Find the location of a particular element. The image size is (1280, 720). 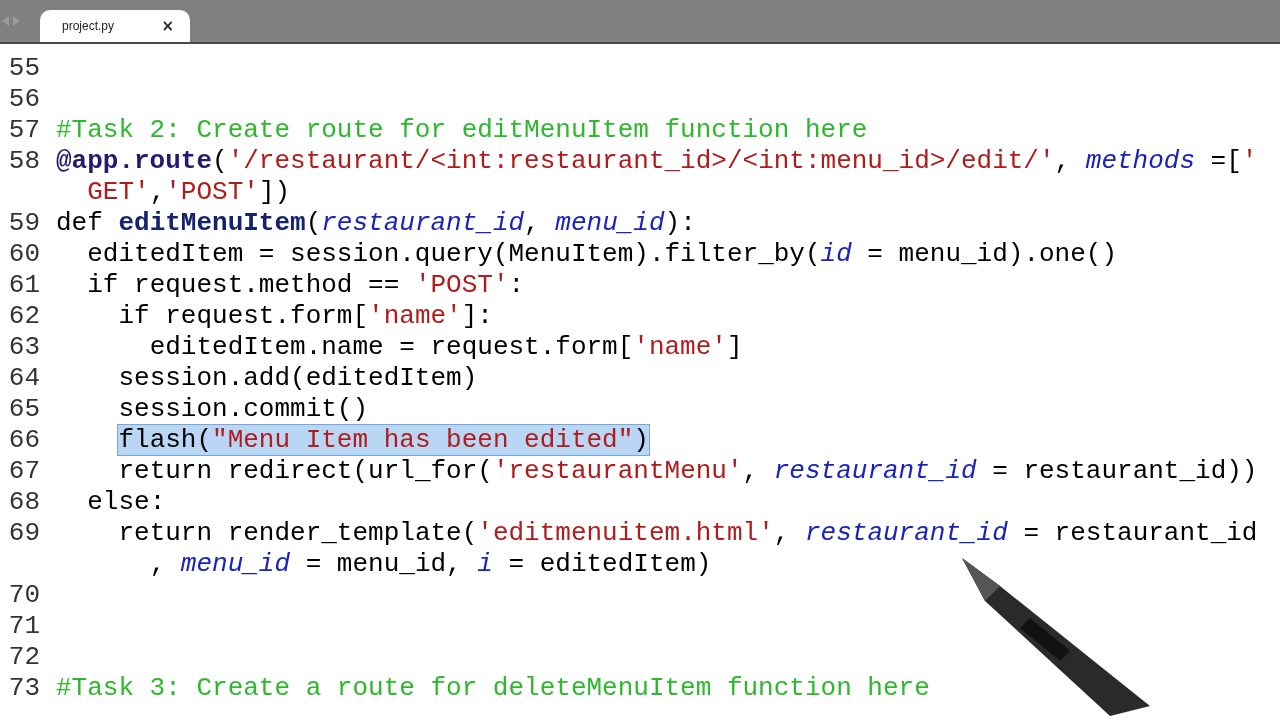

back-icon is located at coordinates (6, 21).